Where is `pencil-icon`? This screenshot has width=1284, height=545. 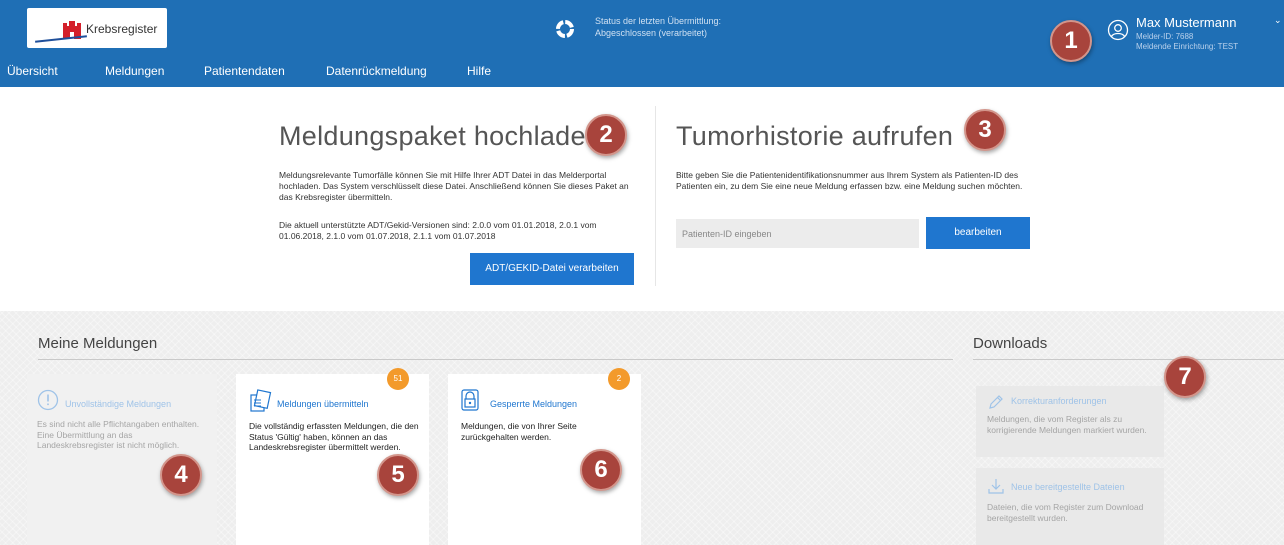
pencil-icon is located at coordinates (996, 402).